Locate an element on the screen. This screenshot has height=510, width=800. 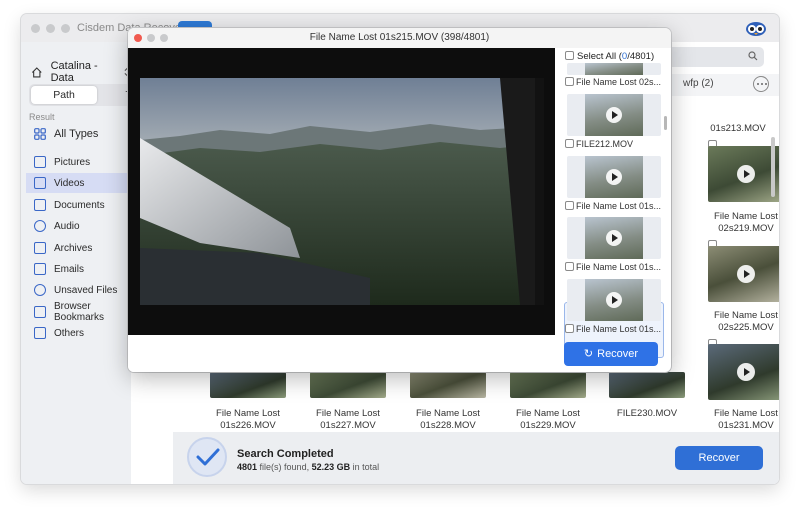
dialog-title-text: File Name Lost 01s215.MOV (398/4801) is located at coordinates (399, 37).